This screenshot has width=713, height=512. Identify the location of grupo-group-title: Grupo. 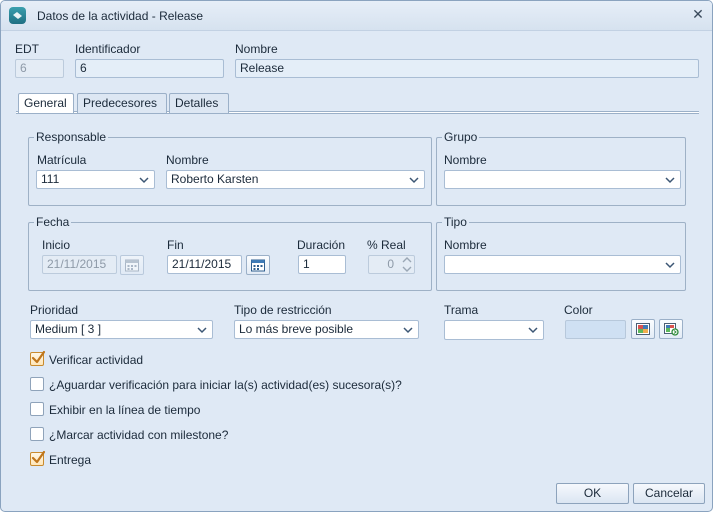
(461, 137).